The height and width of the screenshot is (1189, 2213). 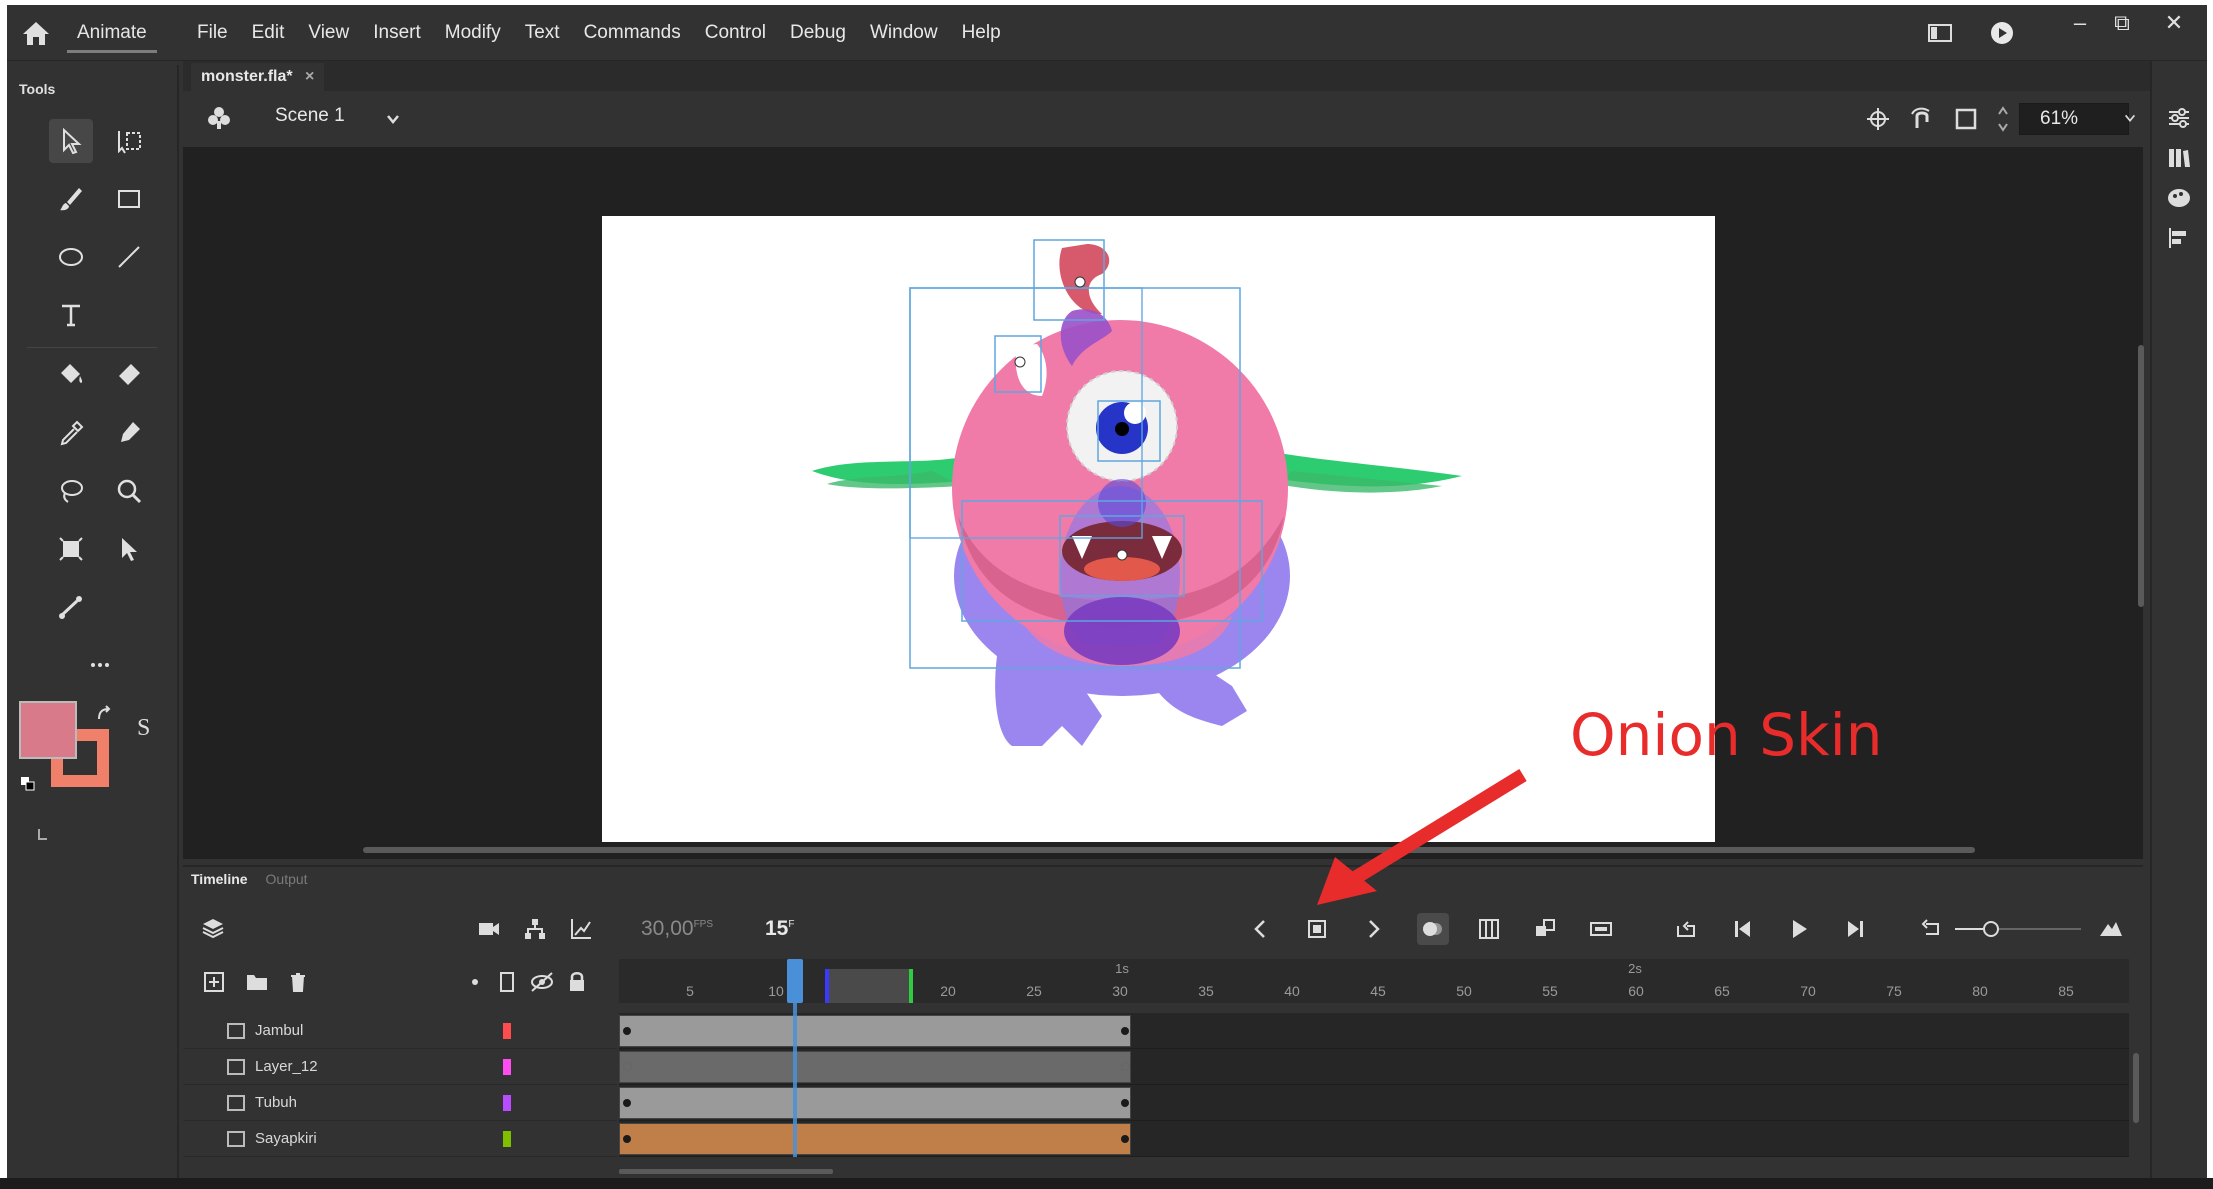 What do you see at coordinates (400, 1139) in the screenshot?
I see `layer-row: Sayapkiri` at bounding box center [400, 1139].